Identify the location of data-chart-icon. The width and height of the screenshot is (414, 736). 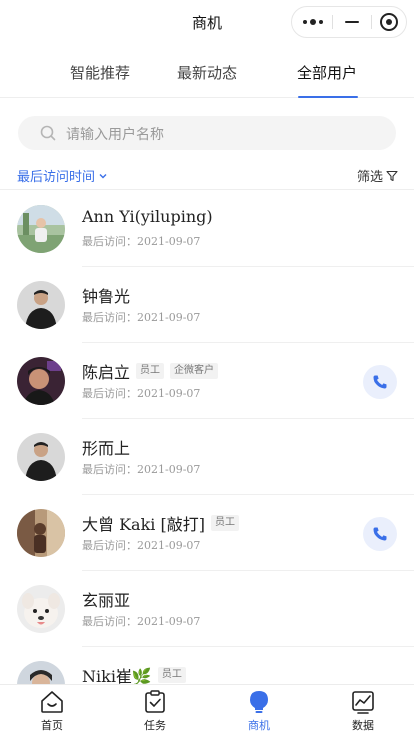
(363, 702).